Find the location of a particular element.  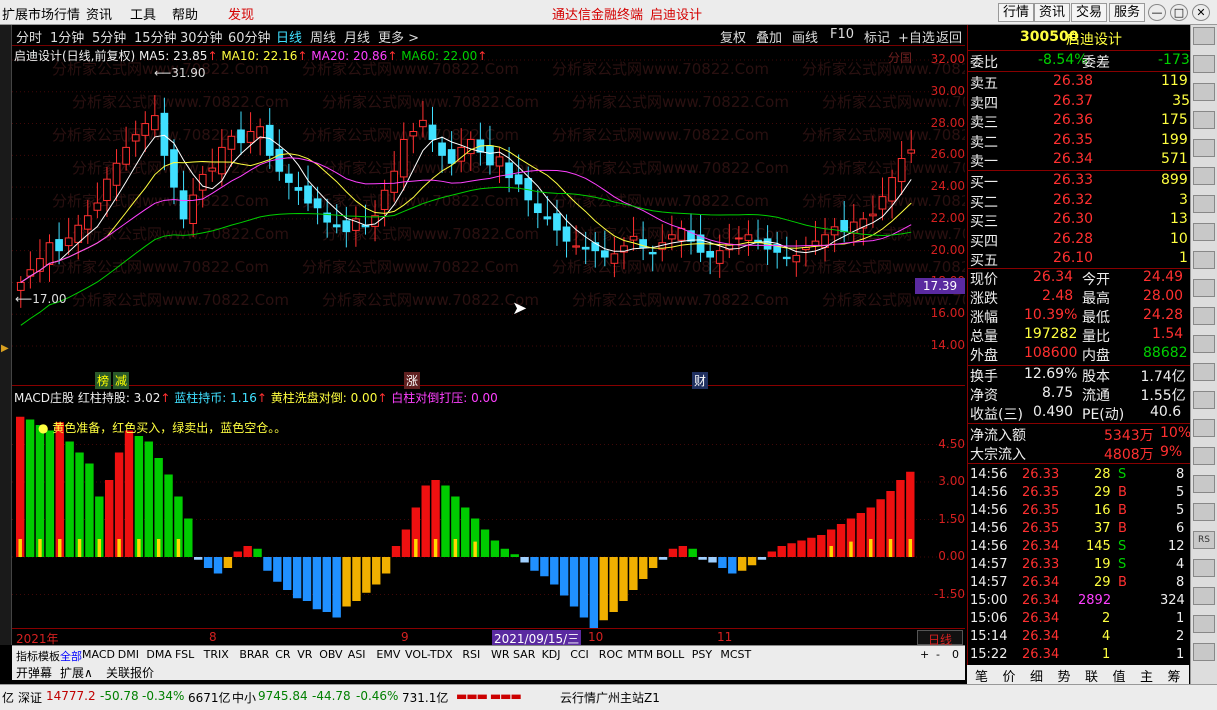

tab-more: 更多 > is located at coordinates (398, 36).